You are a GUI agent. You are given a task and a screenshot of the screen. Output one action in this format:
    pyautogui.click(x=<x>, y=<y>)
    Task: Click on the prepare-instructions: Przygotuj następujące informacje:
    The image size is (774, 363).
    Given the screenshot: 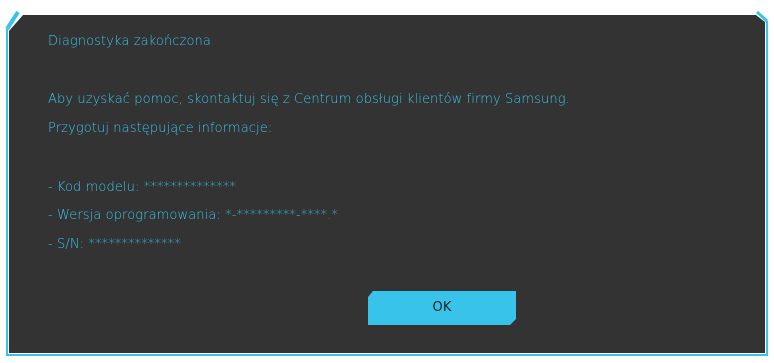 What is the action you would take?
    pyautogui.click(x=160, y=128)
    